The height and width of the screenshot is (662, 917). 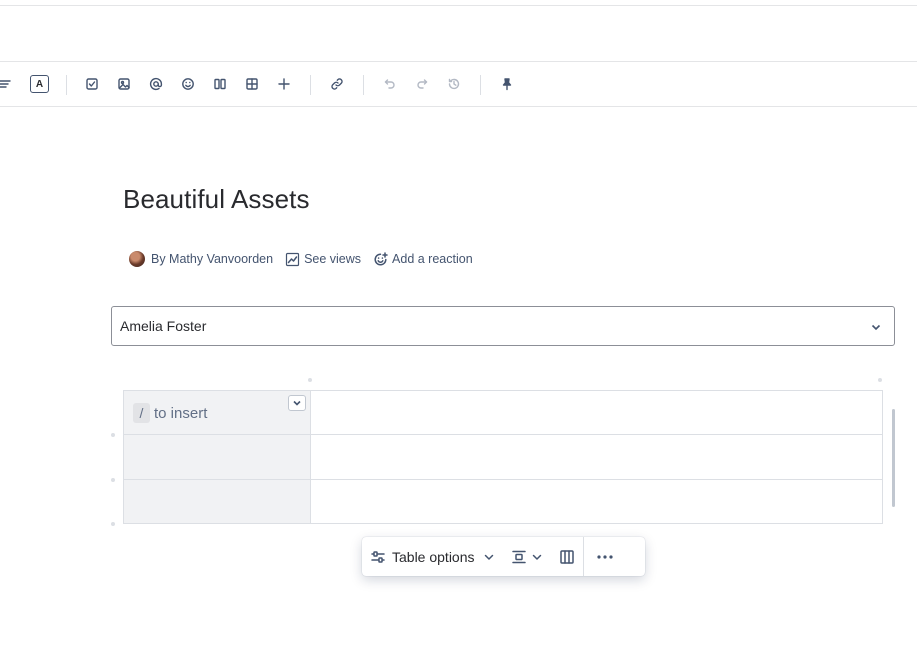 What do you see at coordinates (188, 84) in the screenshot?
I see `emoji-icon` at bounding box center [188, 84].